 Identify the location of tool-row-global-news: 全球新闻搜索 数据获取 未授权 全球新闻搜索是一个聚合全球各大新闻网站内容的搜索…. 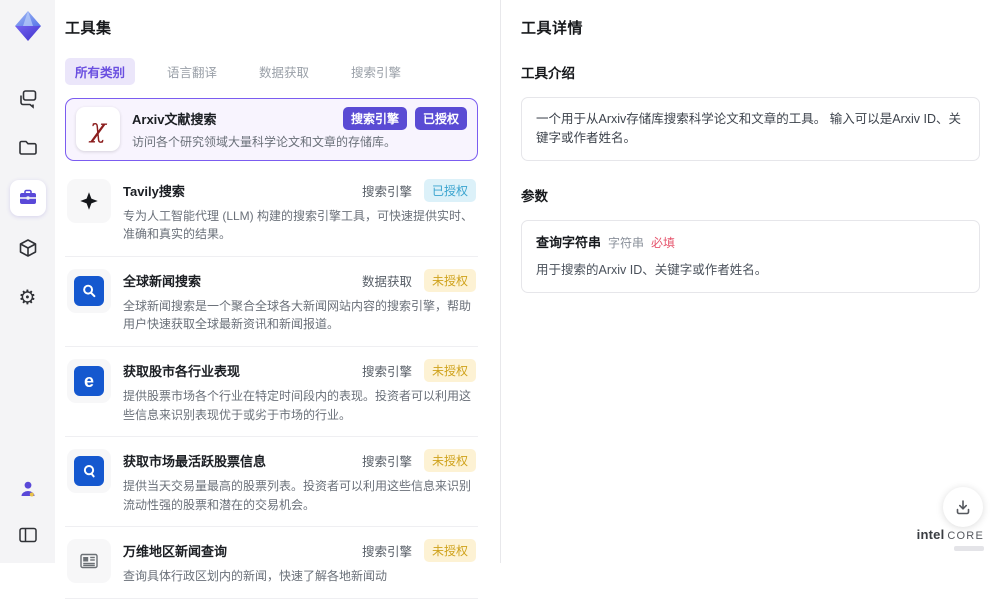
(271, 302).